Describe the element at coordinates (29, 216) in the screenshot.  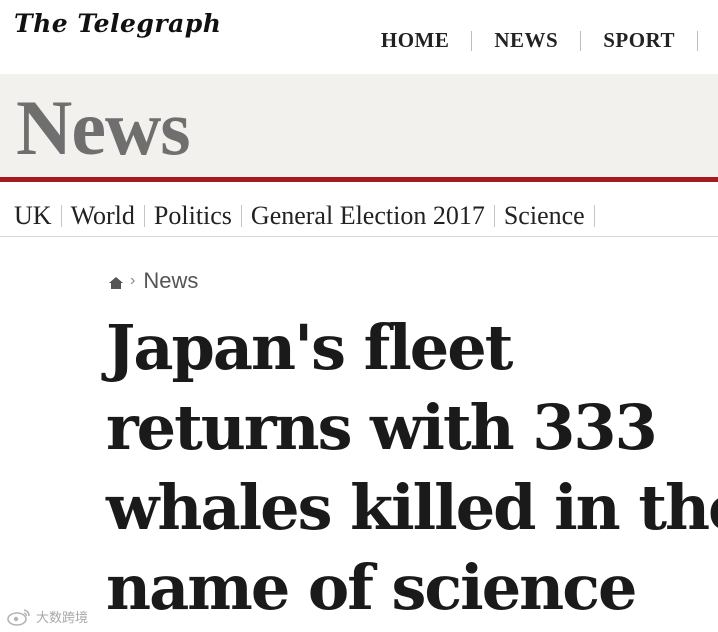
I see `sub-nav-uk: UK` at that location.